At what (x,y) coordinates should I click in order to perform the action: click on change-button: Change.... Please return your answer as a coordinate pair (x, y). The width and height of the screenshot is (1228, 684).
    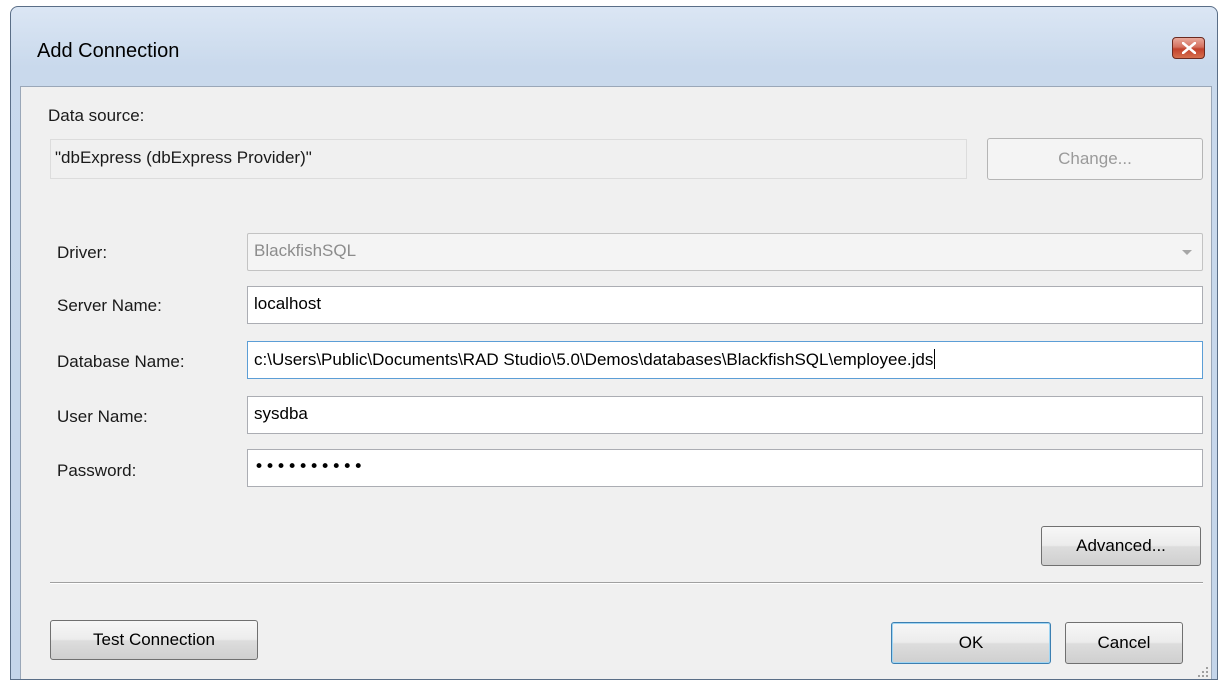
    Looking at the image, I should click on (1095, 159).